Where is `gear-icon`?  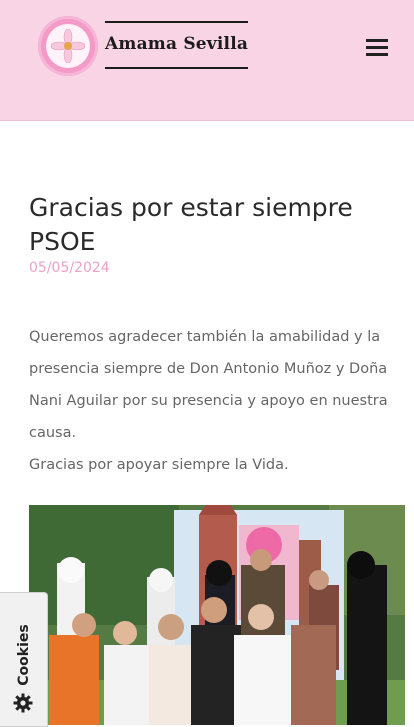
gear-icon is located at coordinates (23, 705).